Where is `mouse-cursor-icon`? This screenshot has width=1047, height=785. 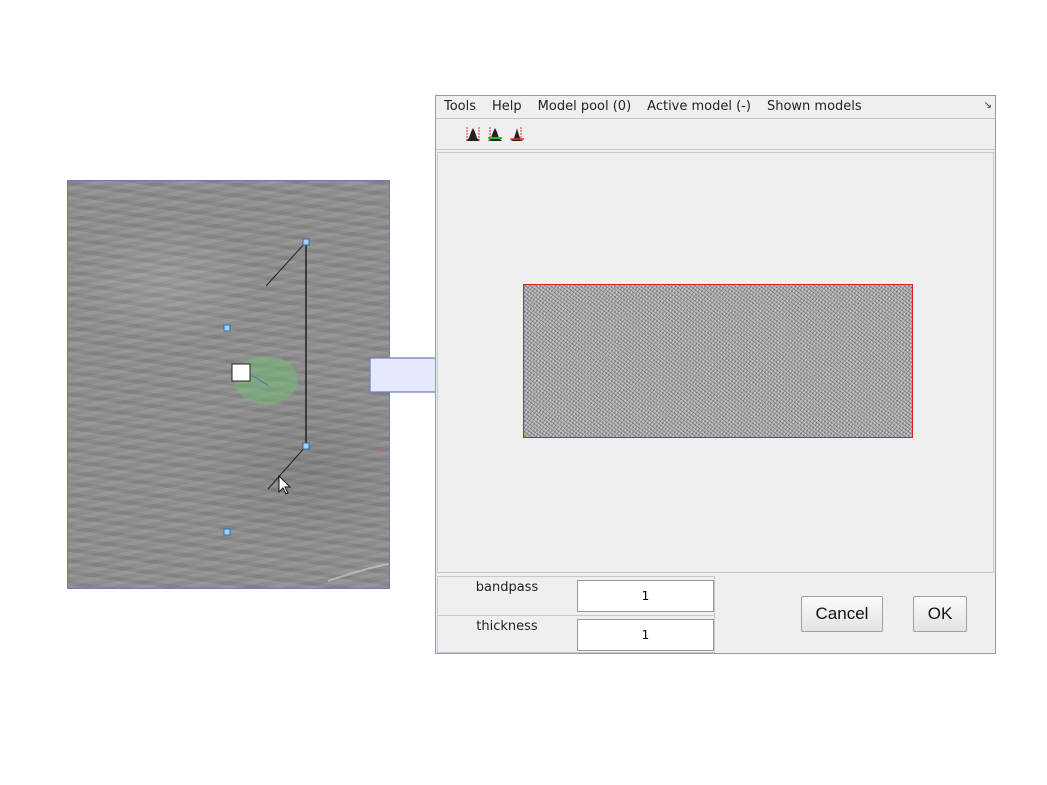
mouse-cursor-icon is located at coordinates (285, 484).